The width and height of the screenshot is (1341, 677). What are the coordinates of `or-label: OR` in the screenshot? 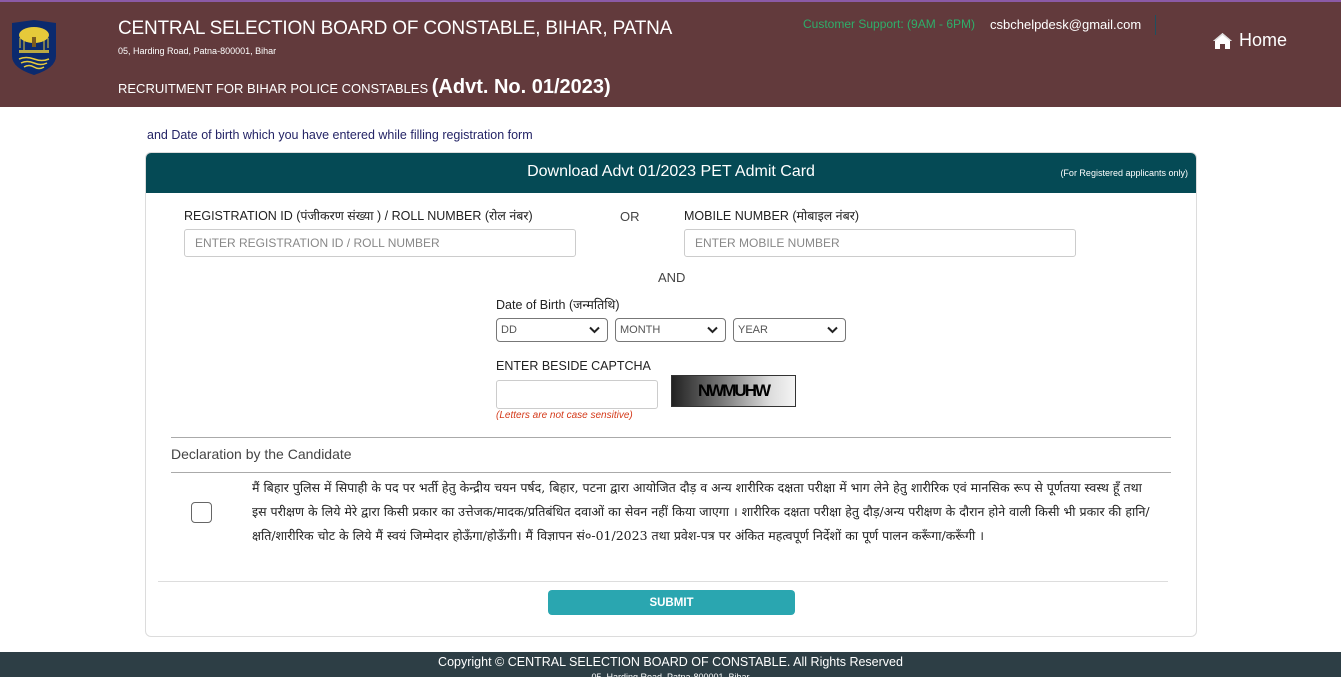 It's located at (630, 216).